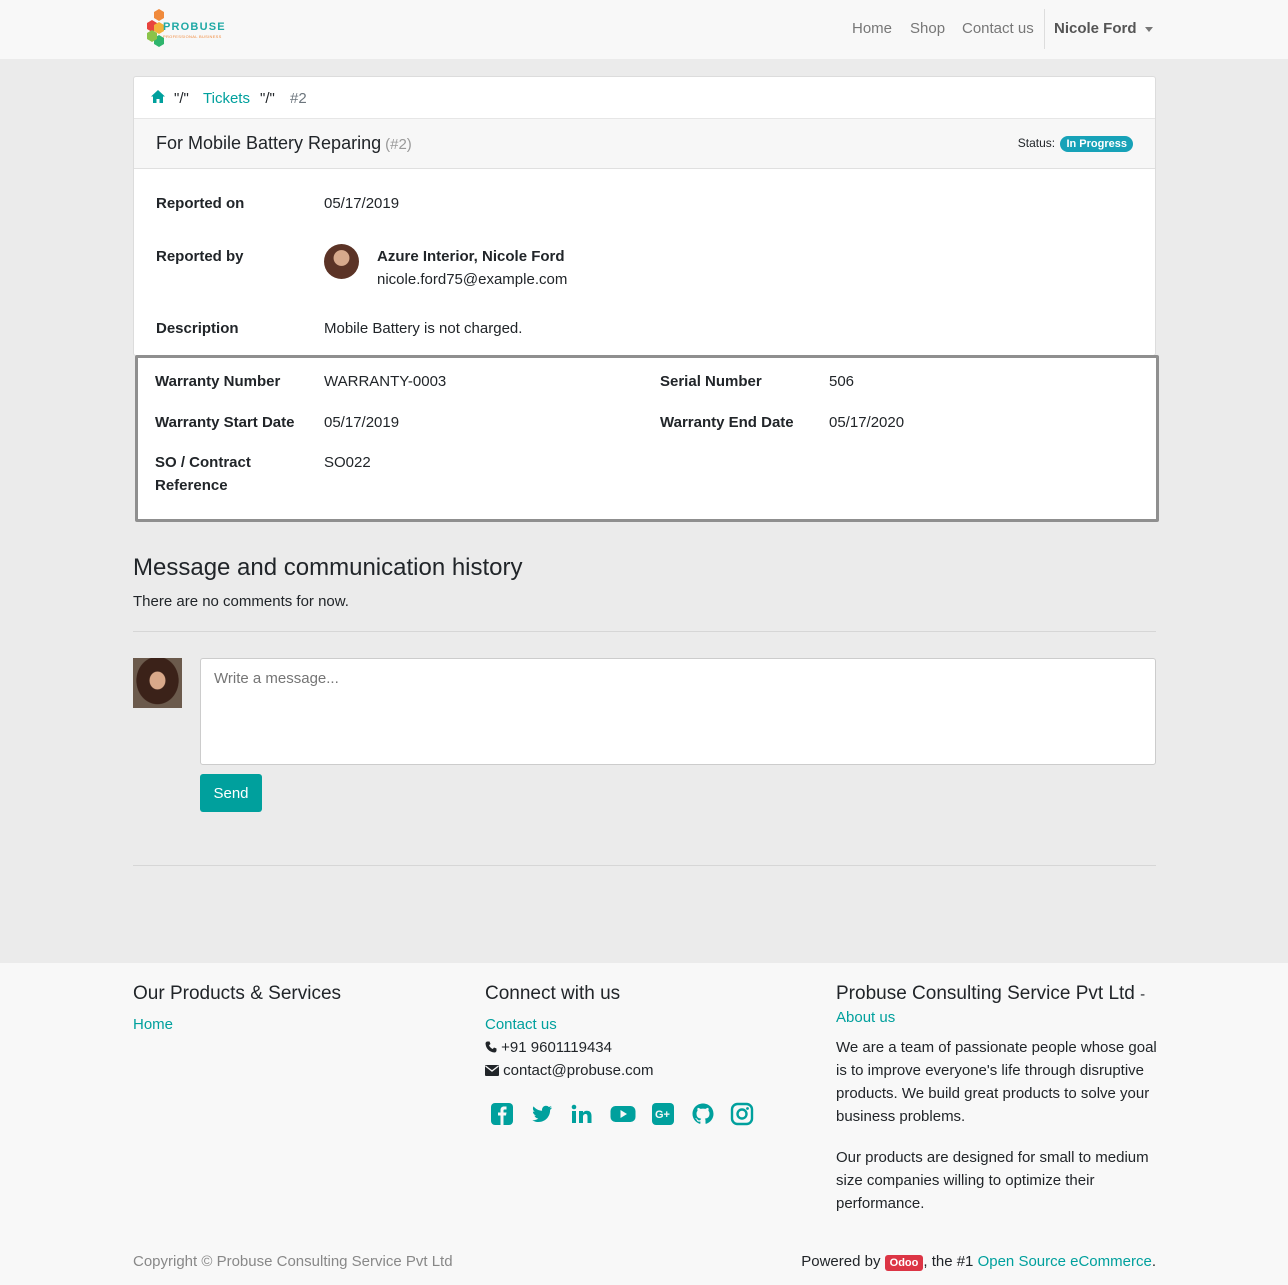 This screenshot has height=1285, width=1288. I want to click on so-reference-label-line2: Reference, so click(191, 485).